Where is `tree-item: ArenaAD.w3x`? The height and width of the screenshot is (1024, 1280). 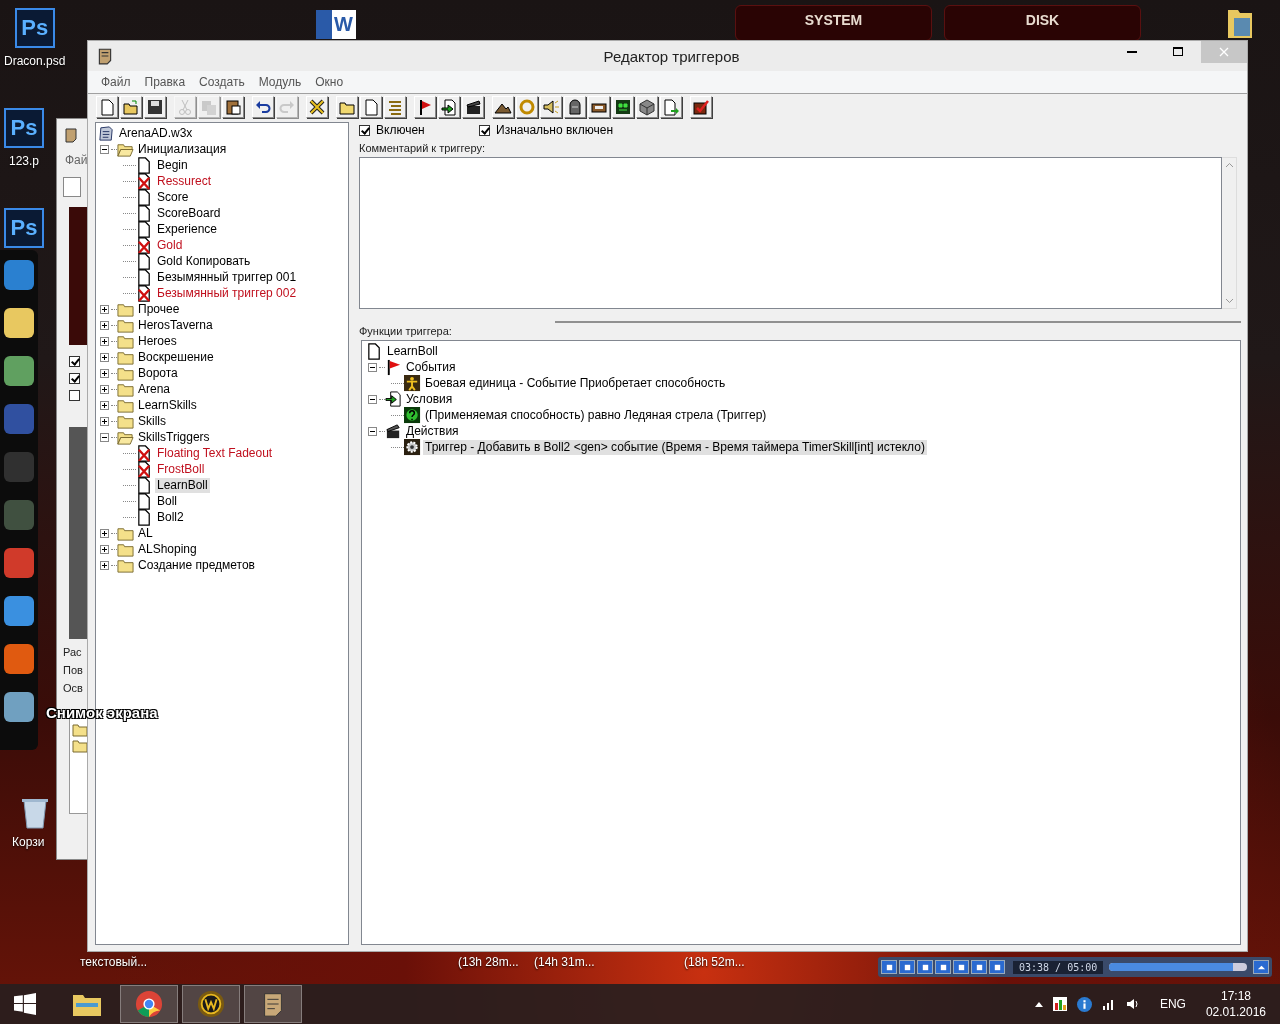
tree-item: ArenaAD.w3x is located at coordinates (156, 133).